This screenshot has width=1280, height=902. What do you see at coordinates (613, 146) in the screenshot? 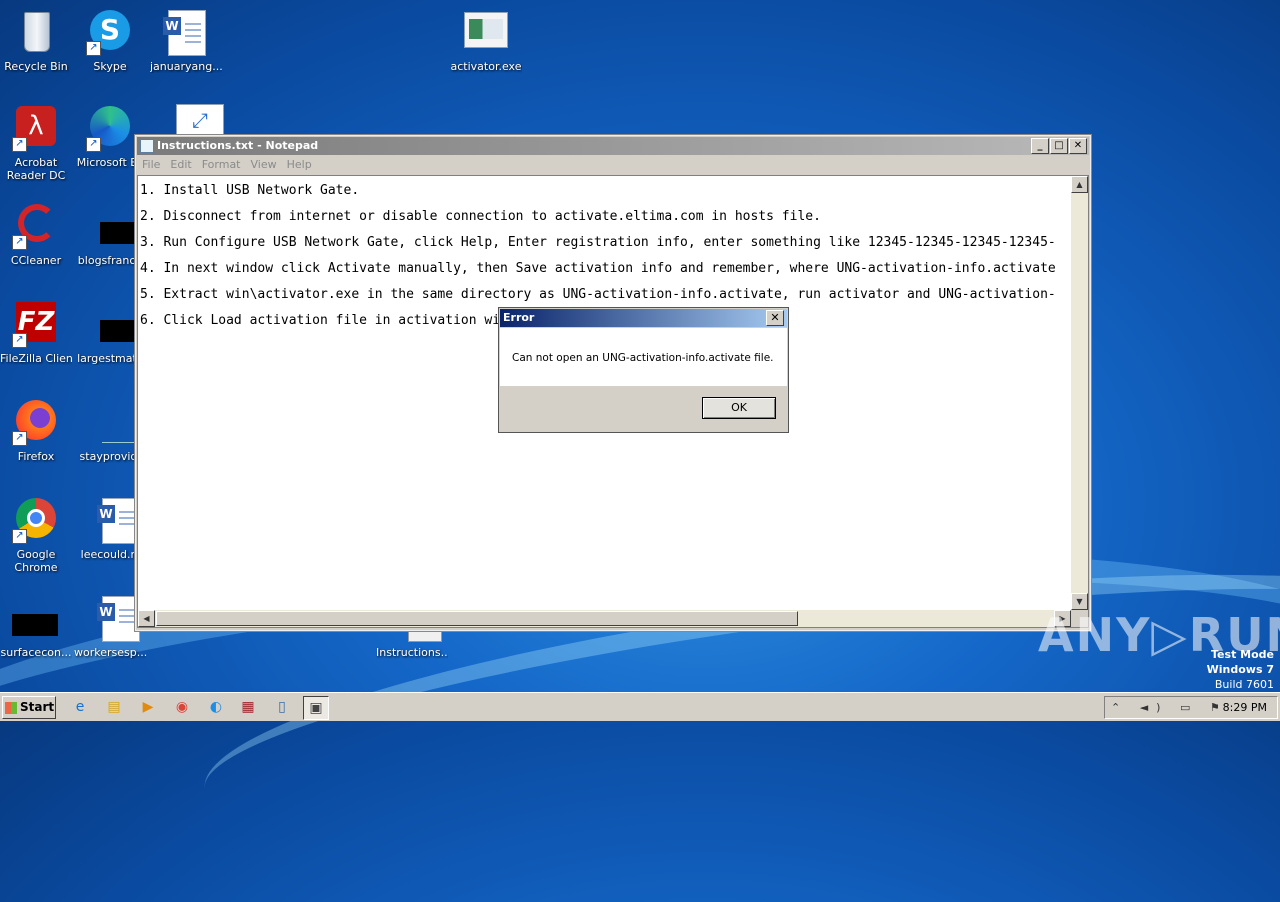
I see `notepad-titlebar: Instructions.txt - Notepad _ □ ✕` at bounding box center [613, 146].